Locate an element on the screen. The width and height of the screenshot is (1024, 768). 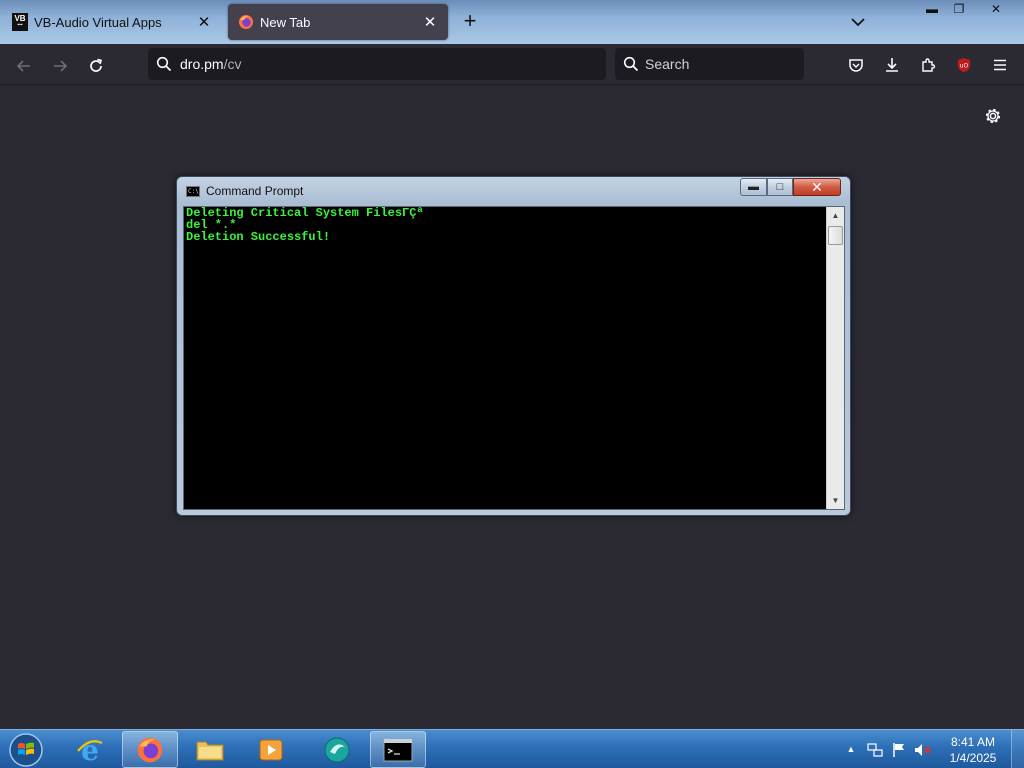
tab-vb-audio: VB ▪▪▪ VB-Audio Virtual Apps ✕ is located at coordinates (112, 22).